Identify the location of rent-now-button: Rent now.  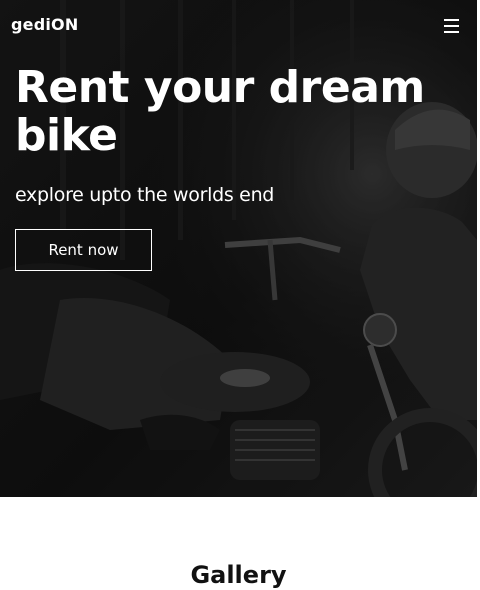
(83, 250).